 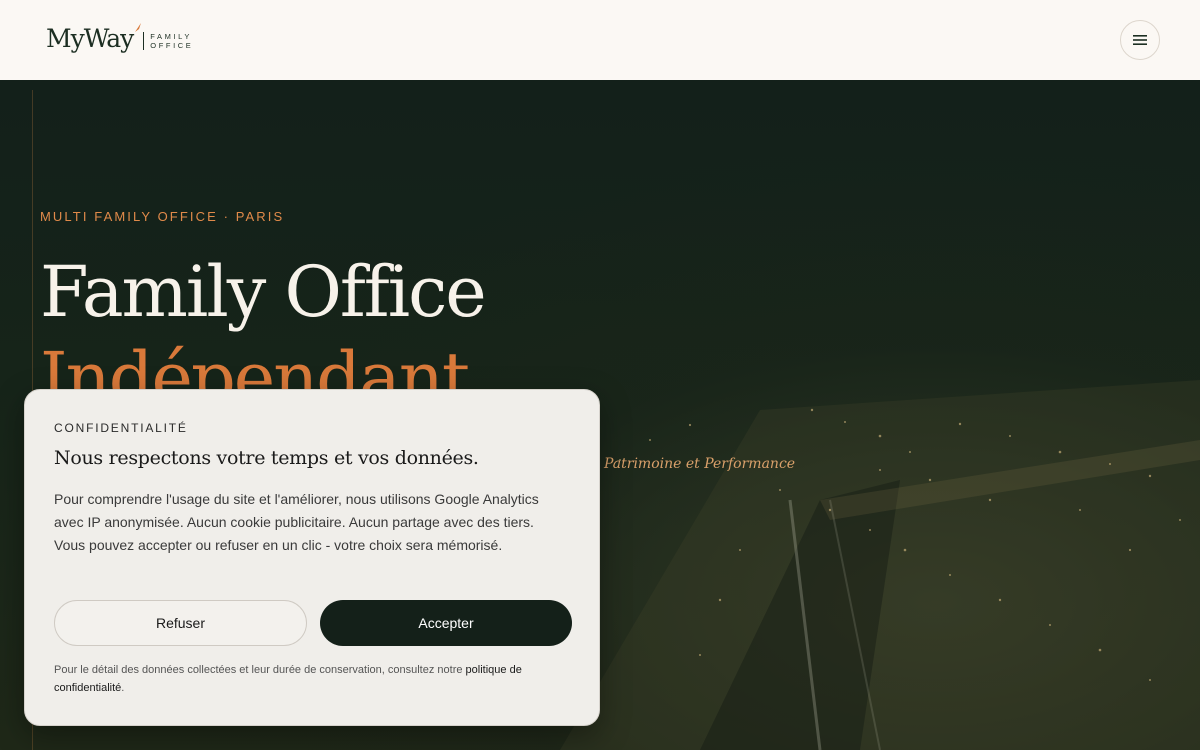 I want to click on logo-sub-line-2: OFFICE, so click(x=172, y=45).